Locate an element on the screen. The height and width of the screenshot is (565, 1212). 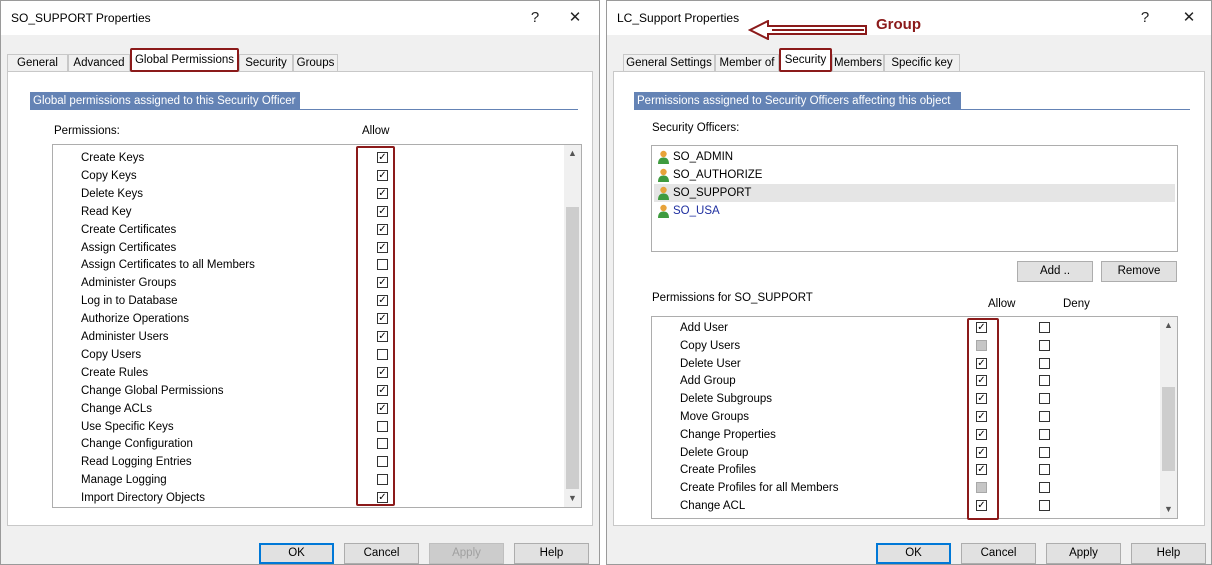
permission-label: Change ACL is located at coordinates (713, 506).